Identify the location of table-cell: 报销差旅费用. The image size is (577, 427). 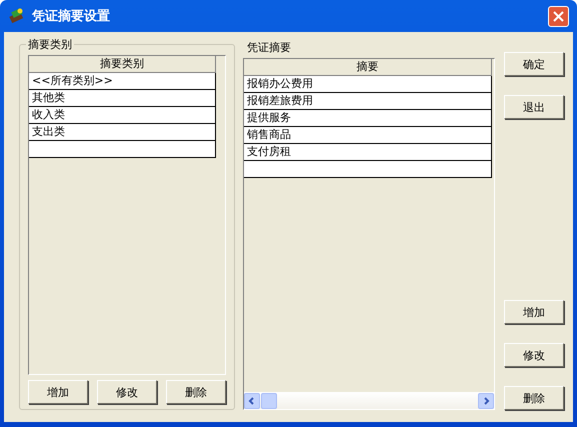
(368, 101).